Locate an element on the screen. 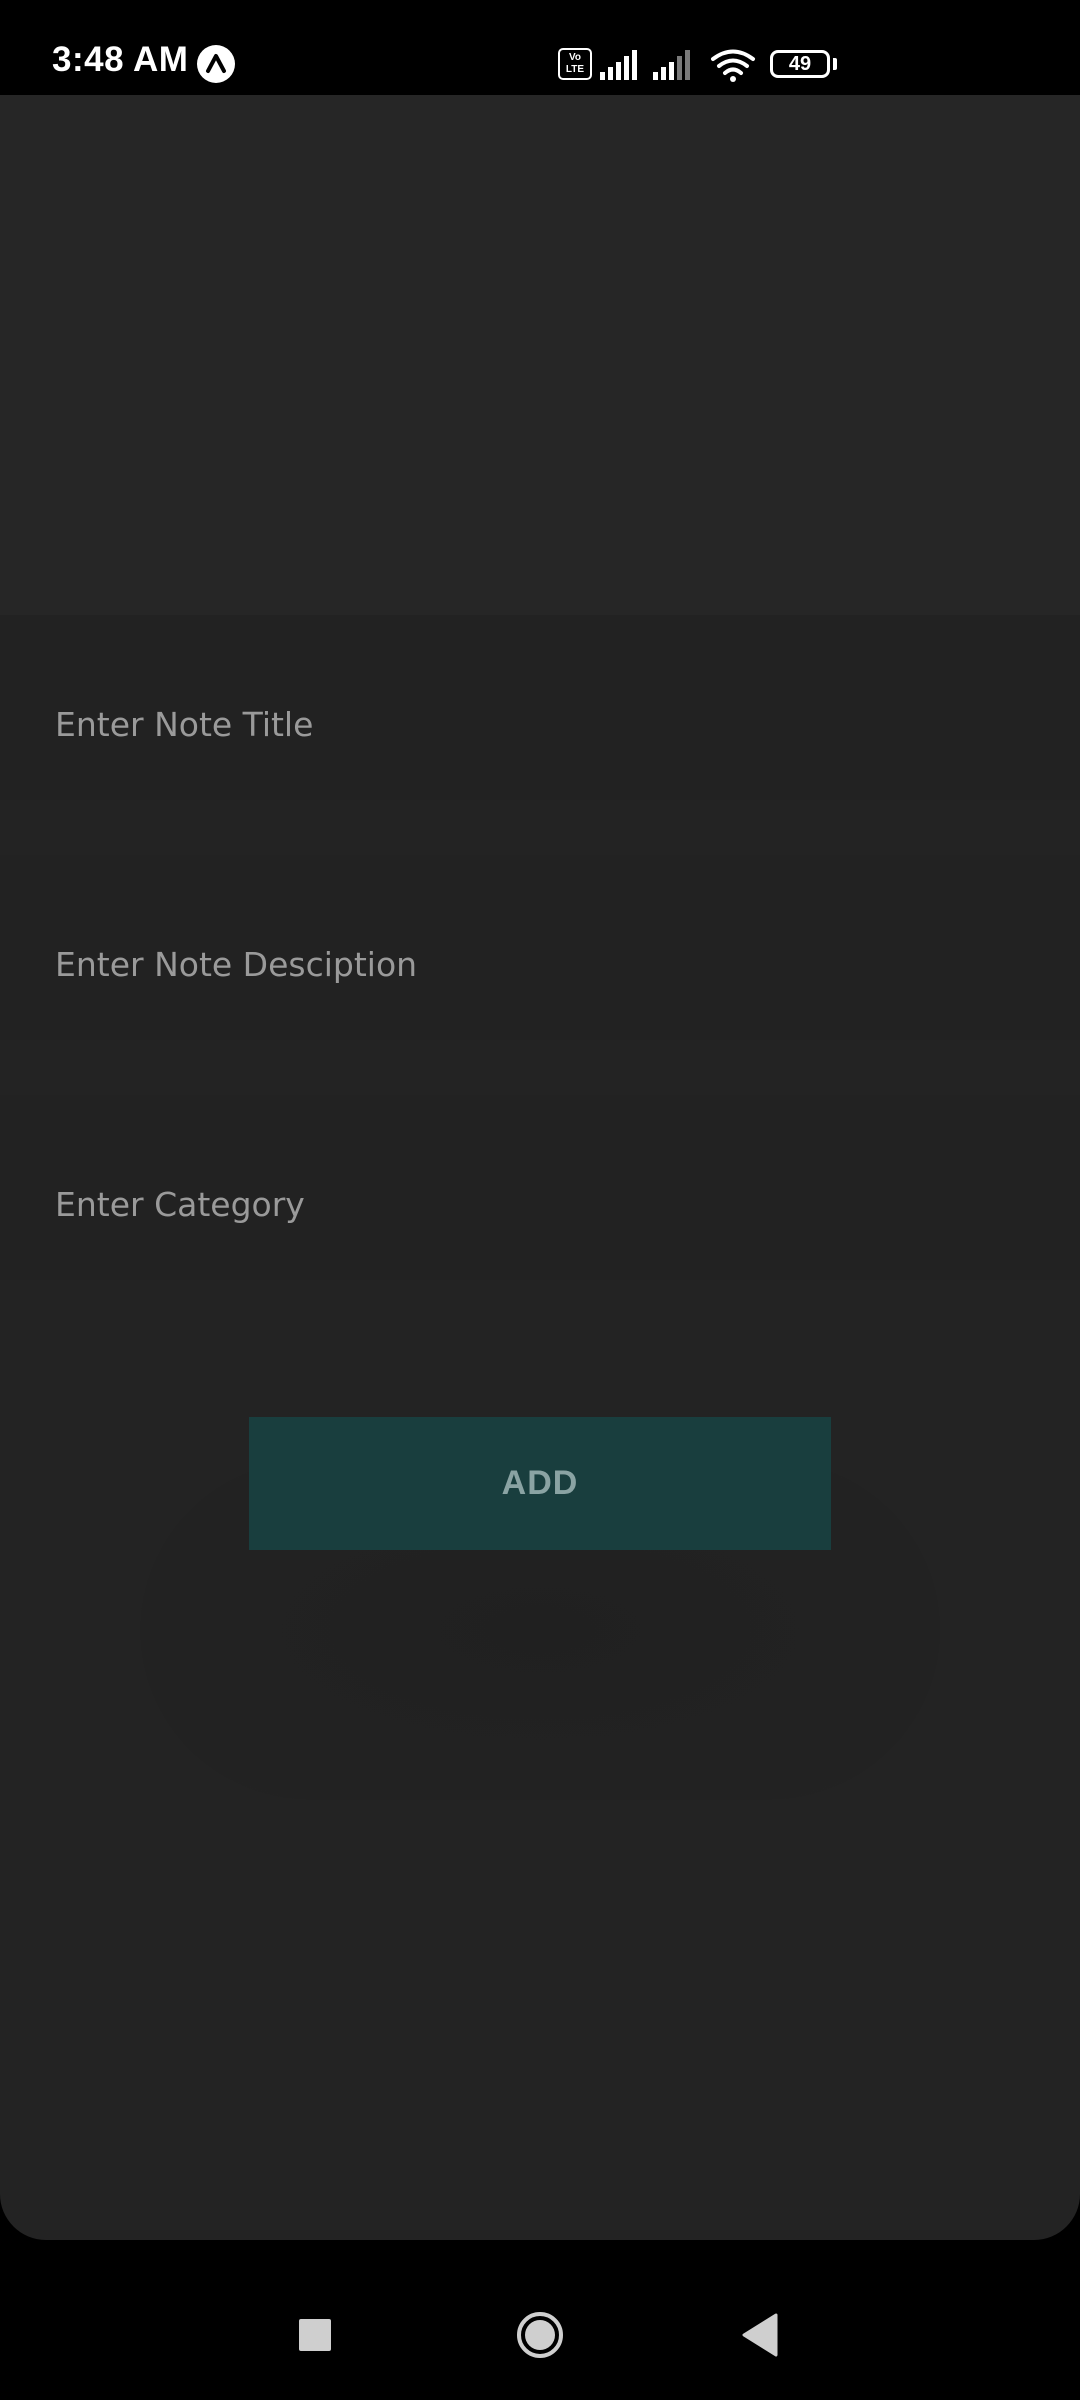  note-description-field: Enter Note Desciption is located at coordinates (540, 947).